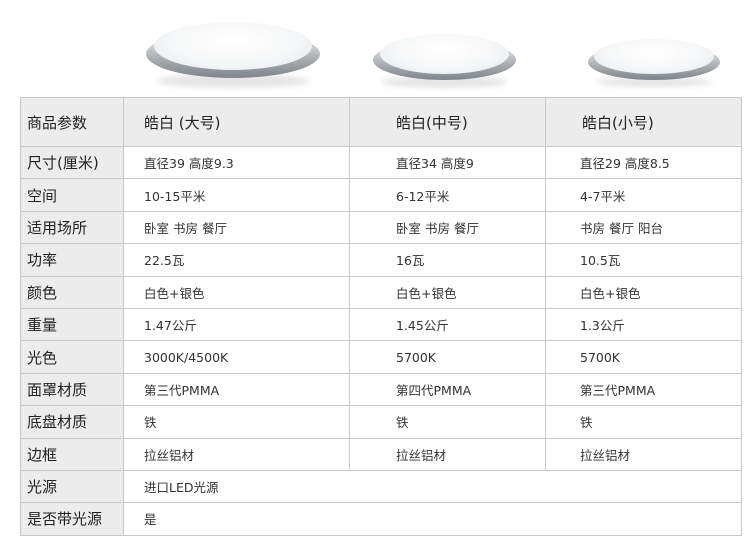  I want to click on value-large: 白色+银色, so click(236, 292).